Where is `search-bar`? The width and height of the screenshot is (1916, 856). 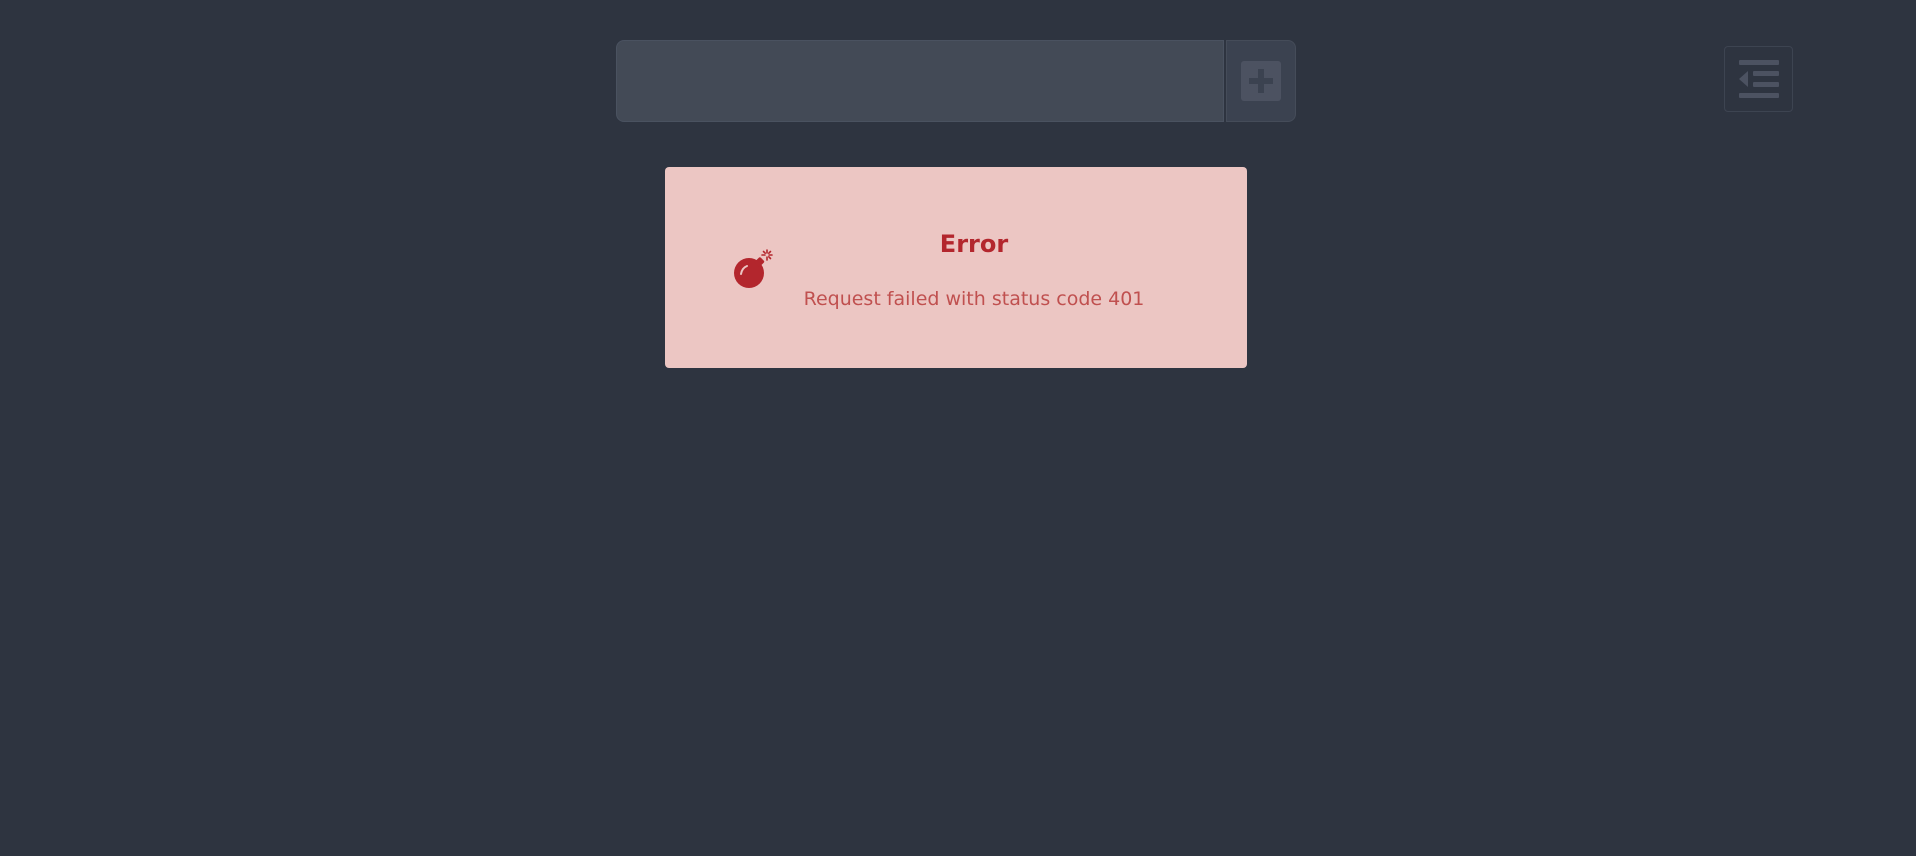
search-bar is located at coordinates (956, 81).